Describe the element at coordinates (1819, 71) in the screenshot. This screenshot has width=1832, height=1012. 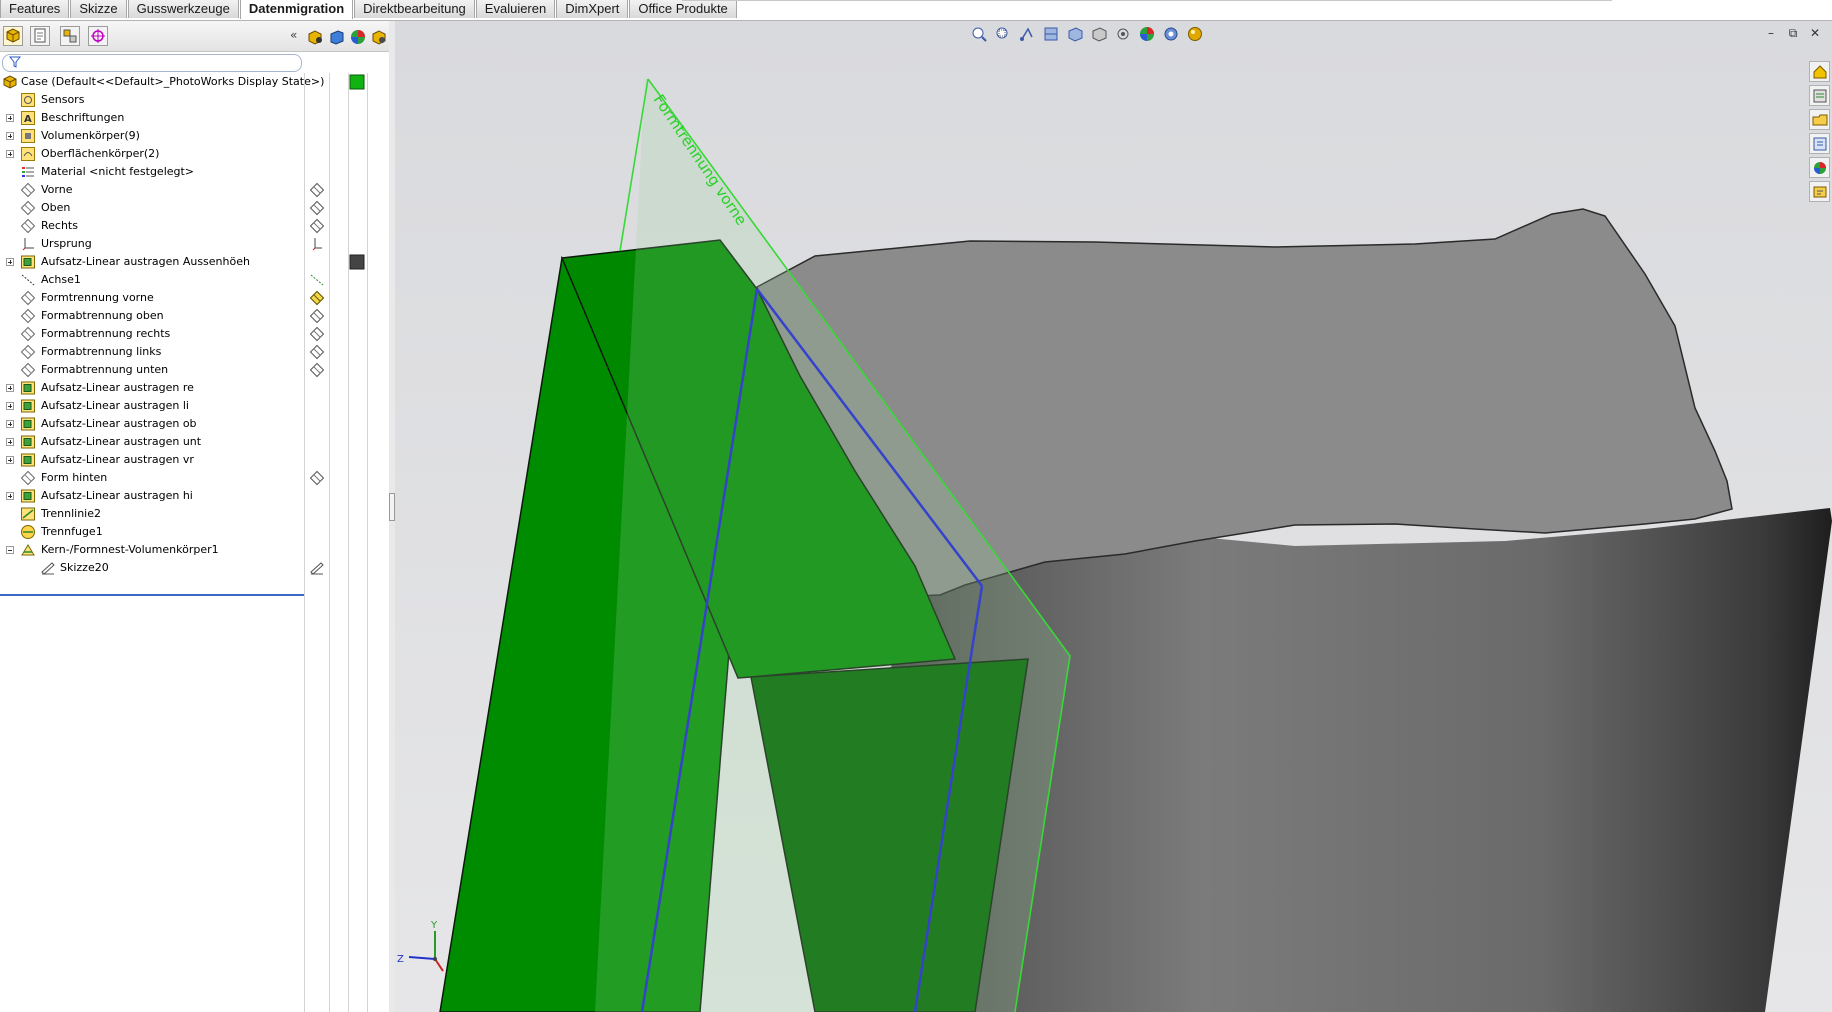
I see `sw-resources-tab` at that location.